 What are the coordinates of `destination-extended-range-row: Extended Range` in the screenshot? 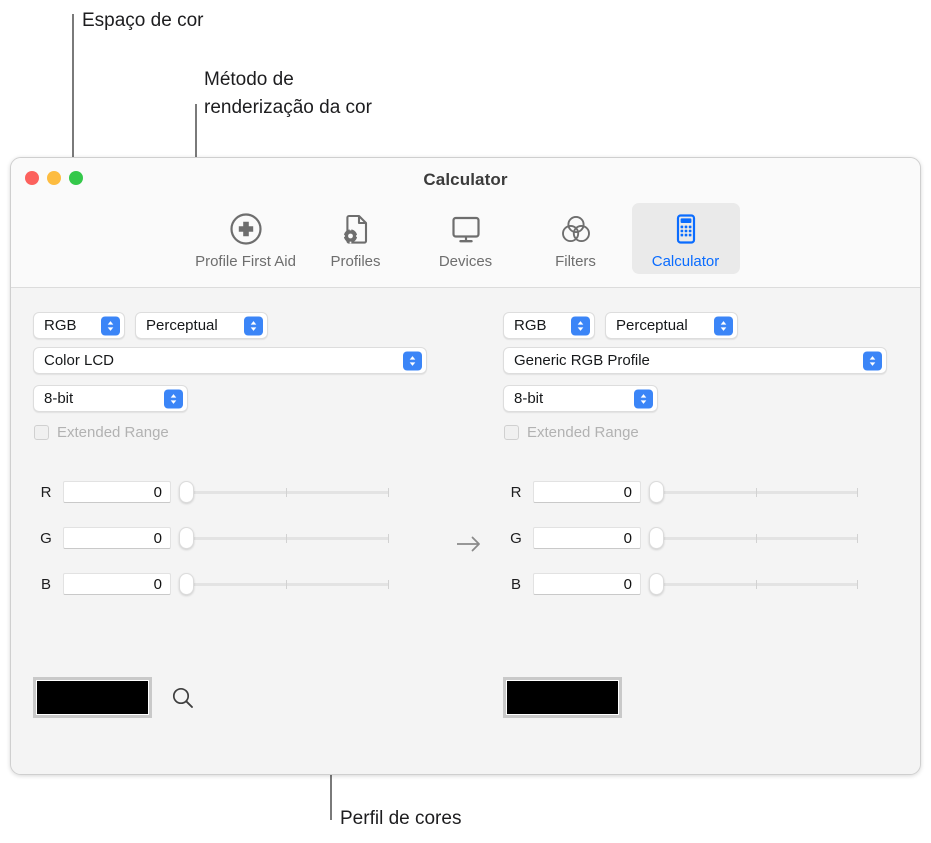 It's located at (571, 432).